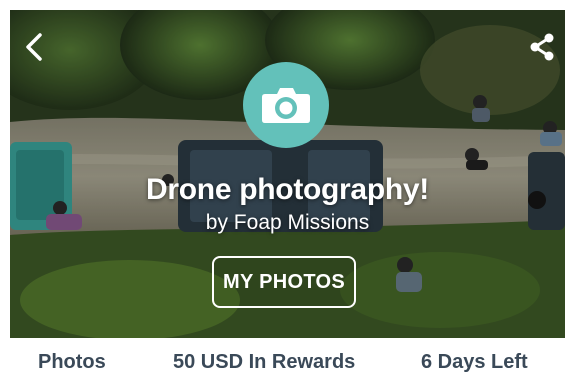 The width and height of the screenshot is (565, 381). Describe the element at coordinates (72, 362) in the screenshot. I see `photos-tab: Photos` at that location.